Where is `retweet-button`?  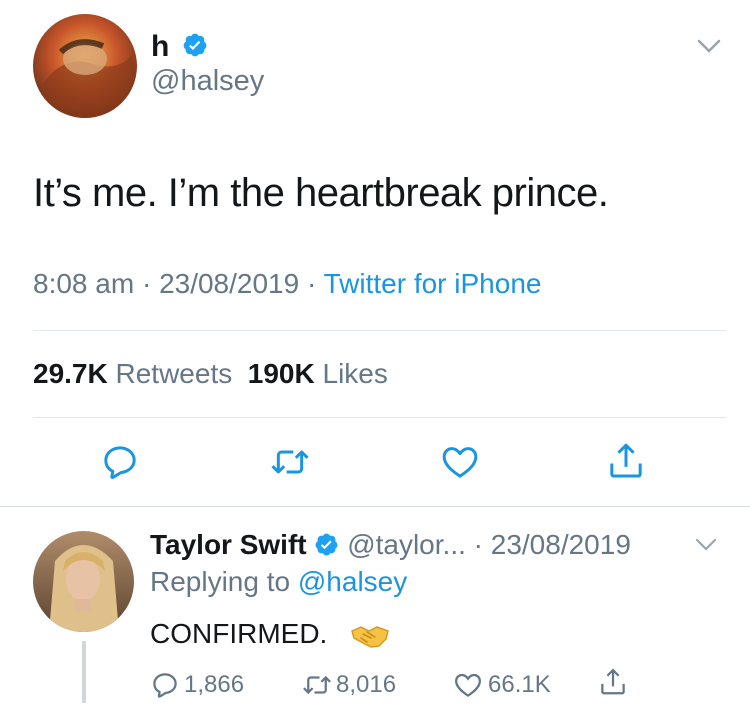
retweet-button is located at coordinates (290, 462).